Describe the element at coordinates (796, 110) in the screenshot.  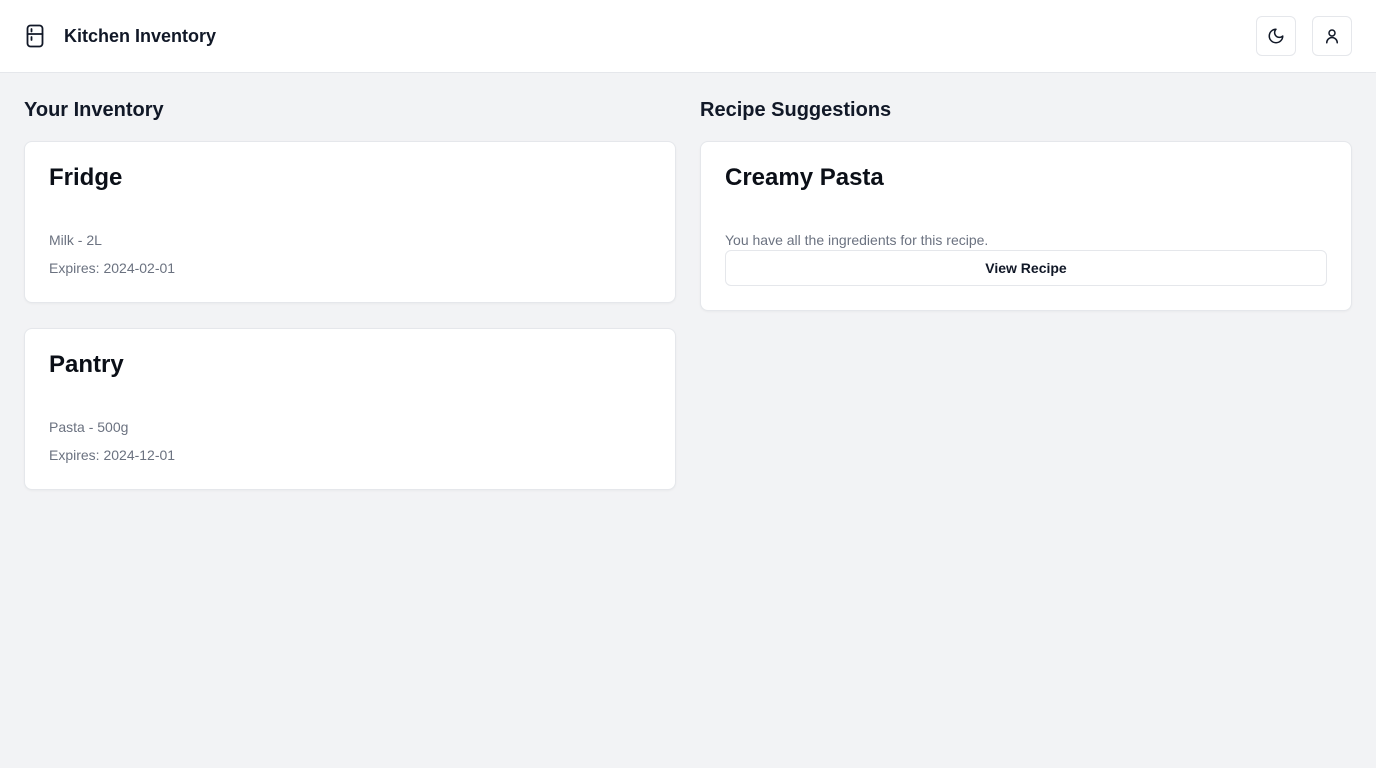
I see `recipes-heading: Recipe Suggestions` at that location.